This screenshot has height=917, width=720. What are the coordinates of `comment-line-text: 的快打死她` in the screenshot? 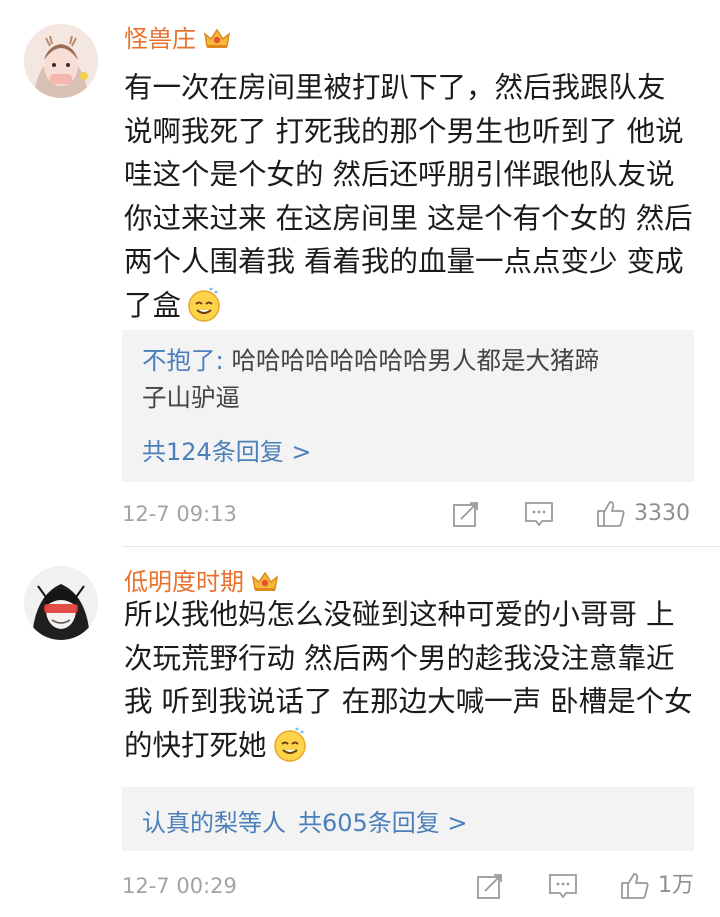 It's located at (195, 745).